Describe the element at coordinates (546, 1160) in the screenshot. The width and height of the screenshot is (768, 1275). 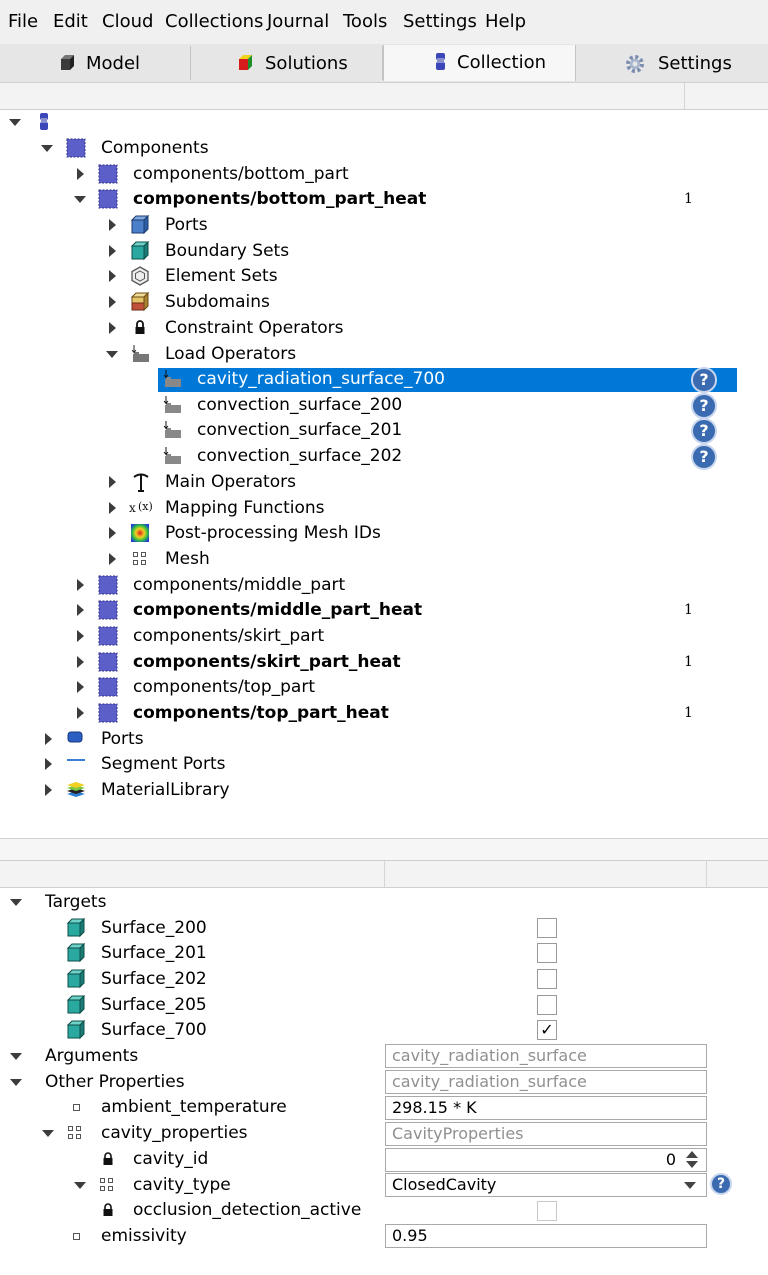
I see `cavity-id-spinbox: 0` at that location.